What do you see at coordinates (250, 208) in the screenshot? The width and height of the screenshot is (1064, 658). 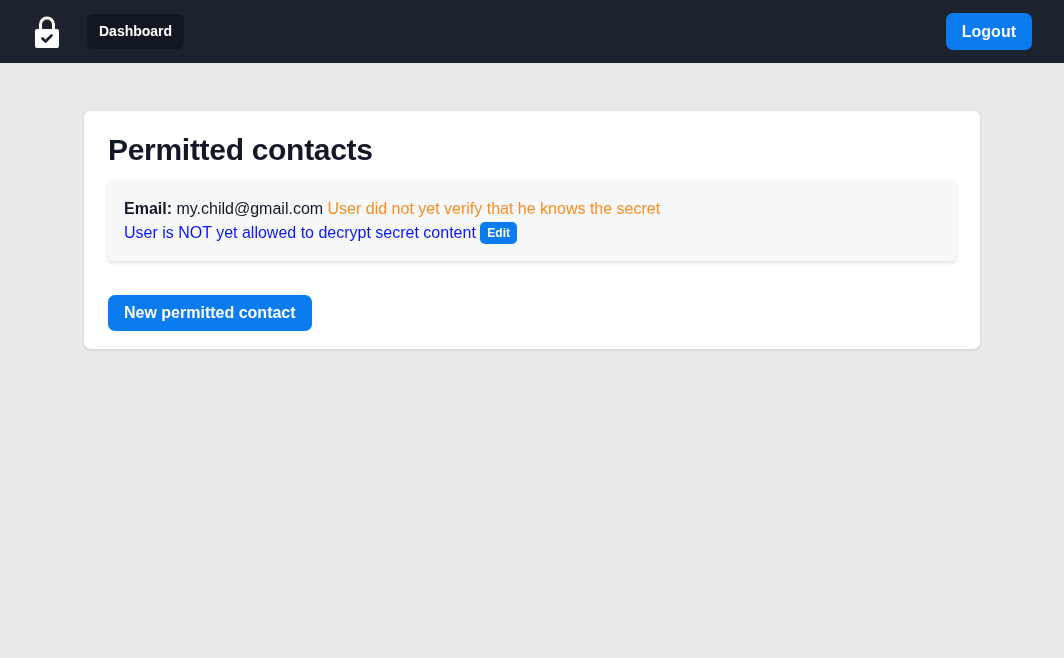 I see `email-address: my.child@gmail.com` at bounding box center [250, 208].